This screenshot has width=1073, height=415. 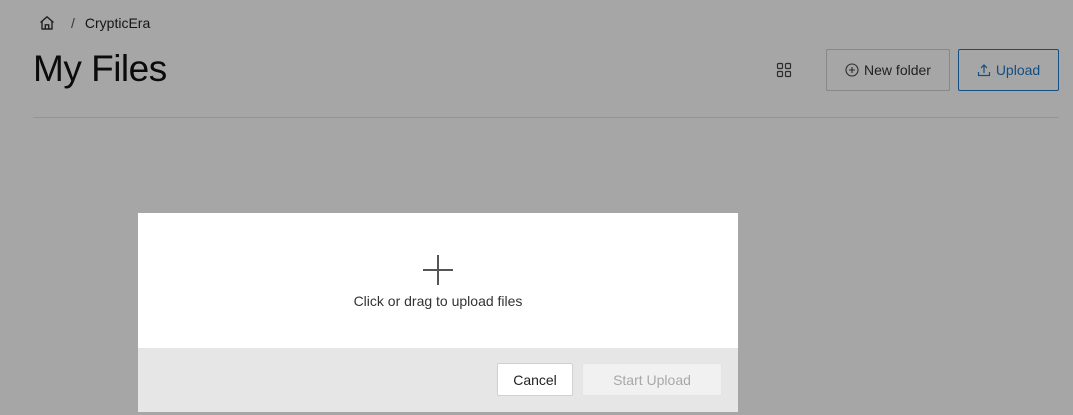 I want to click on modal-footer: Cancel Start Upload, so click(x=438, y=380).